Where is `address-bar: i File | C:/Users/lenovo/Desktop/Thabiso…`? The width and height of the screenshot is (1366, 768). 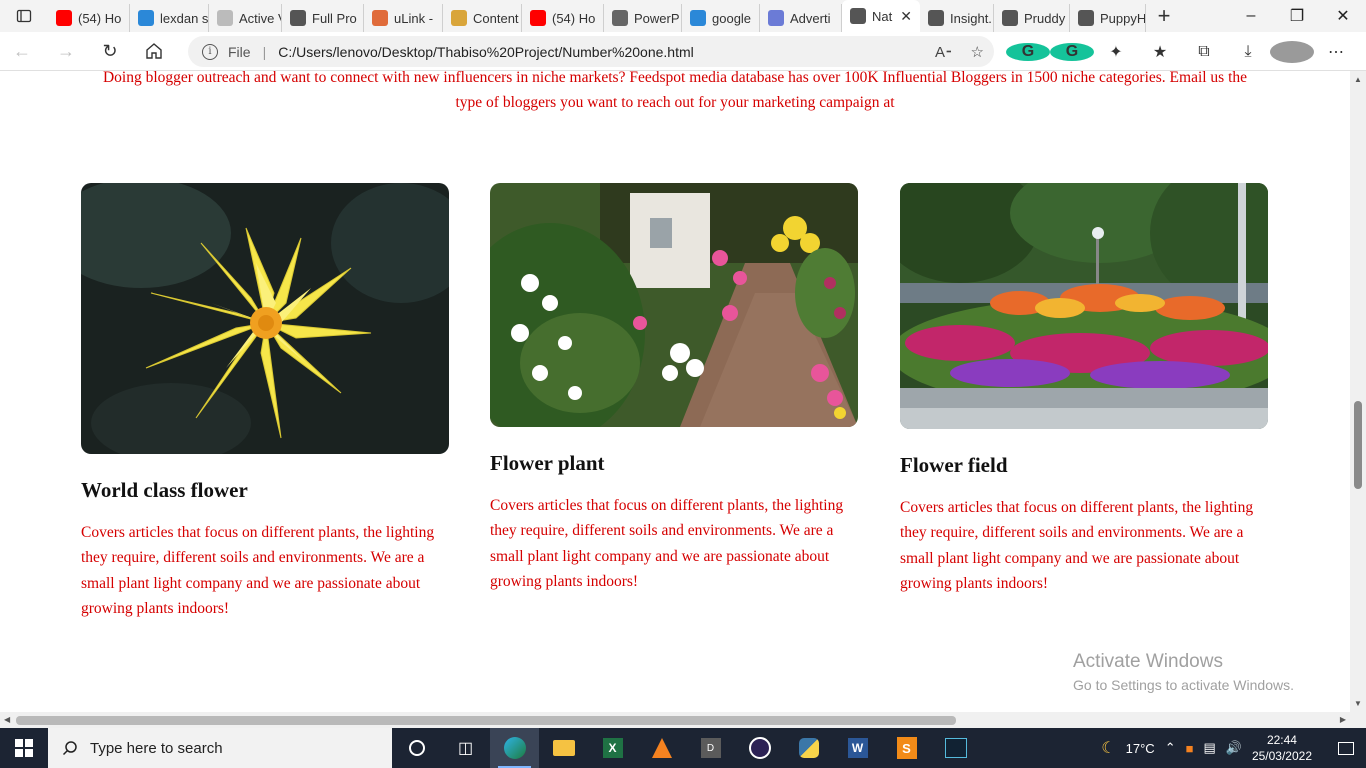
address-bar: i File | C:/Users/lenovo/Desktop/Thabiso… is located at coordinates (591, 51).